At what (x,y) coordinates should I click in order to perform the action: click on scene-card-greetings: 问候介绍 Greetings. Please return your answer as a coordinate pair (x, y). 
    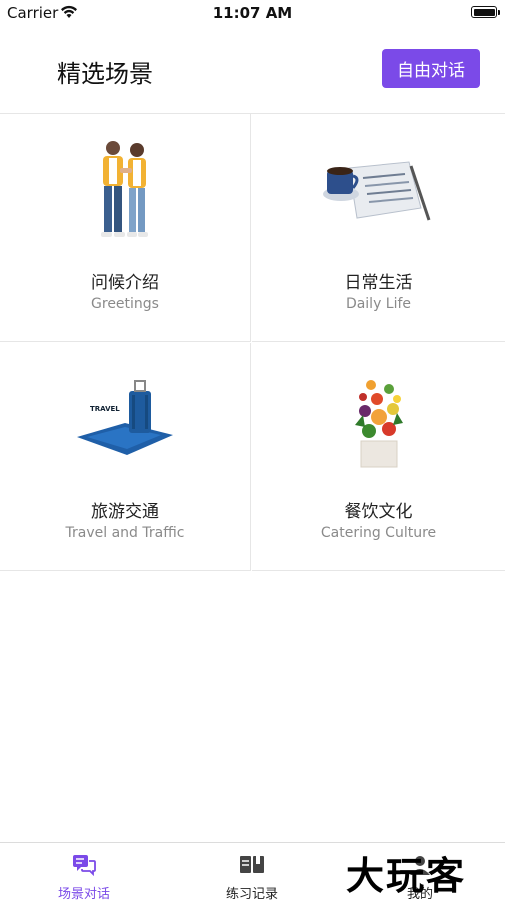
    Looking at the image, I should click on (125, 228).